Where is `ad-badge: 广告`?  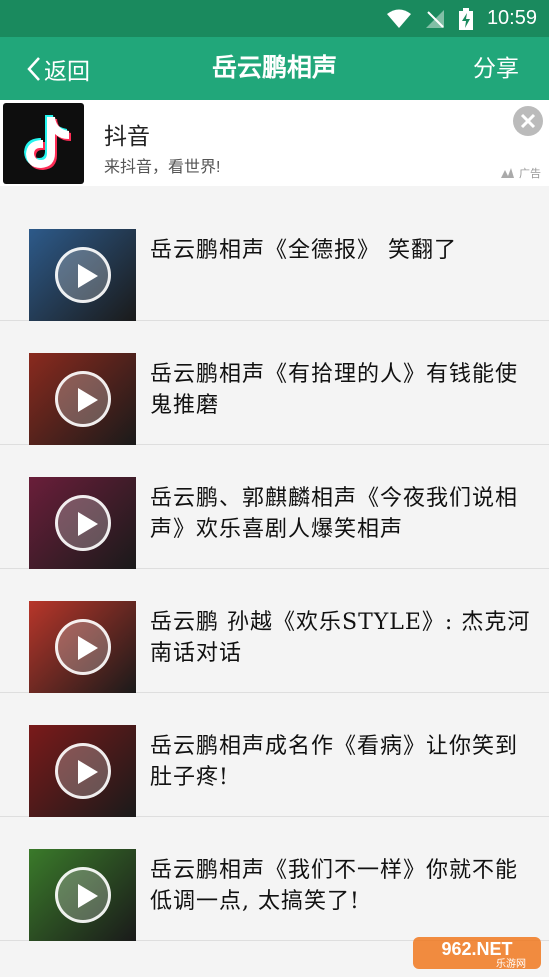 ad-badge: 广告 is located at coordinates (521, 173).